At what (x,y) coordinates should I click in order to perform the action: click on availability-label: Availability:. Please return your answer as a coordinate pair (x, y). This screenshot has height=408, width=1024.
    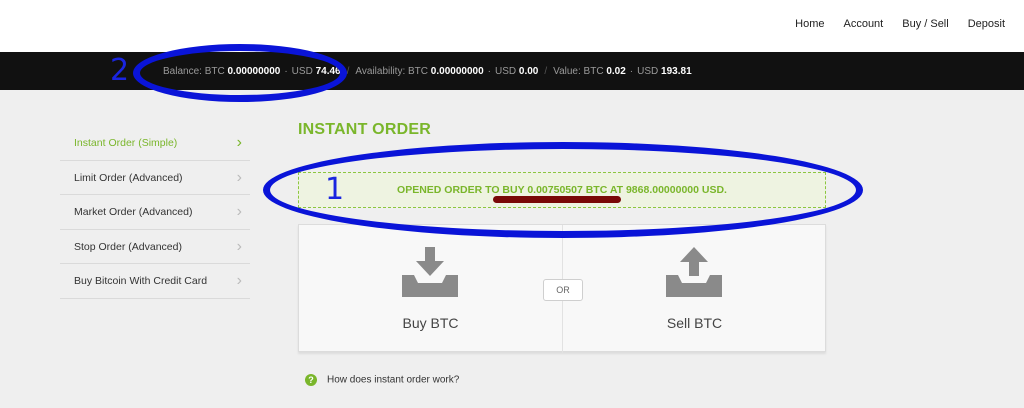
    Looking at the image, I should click on (380, 71).